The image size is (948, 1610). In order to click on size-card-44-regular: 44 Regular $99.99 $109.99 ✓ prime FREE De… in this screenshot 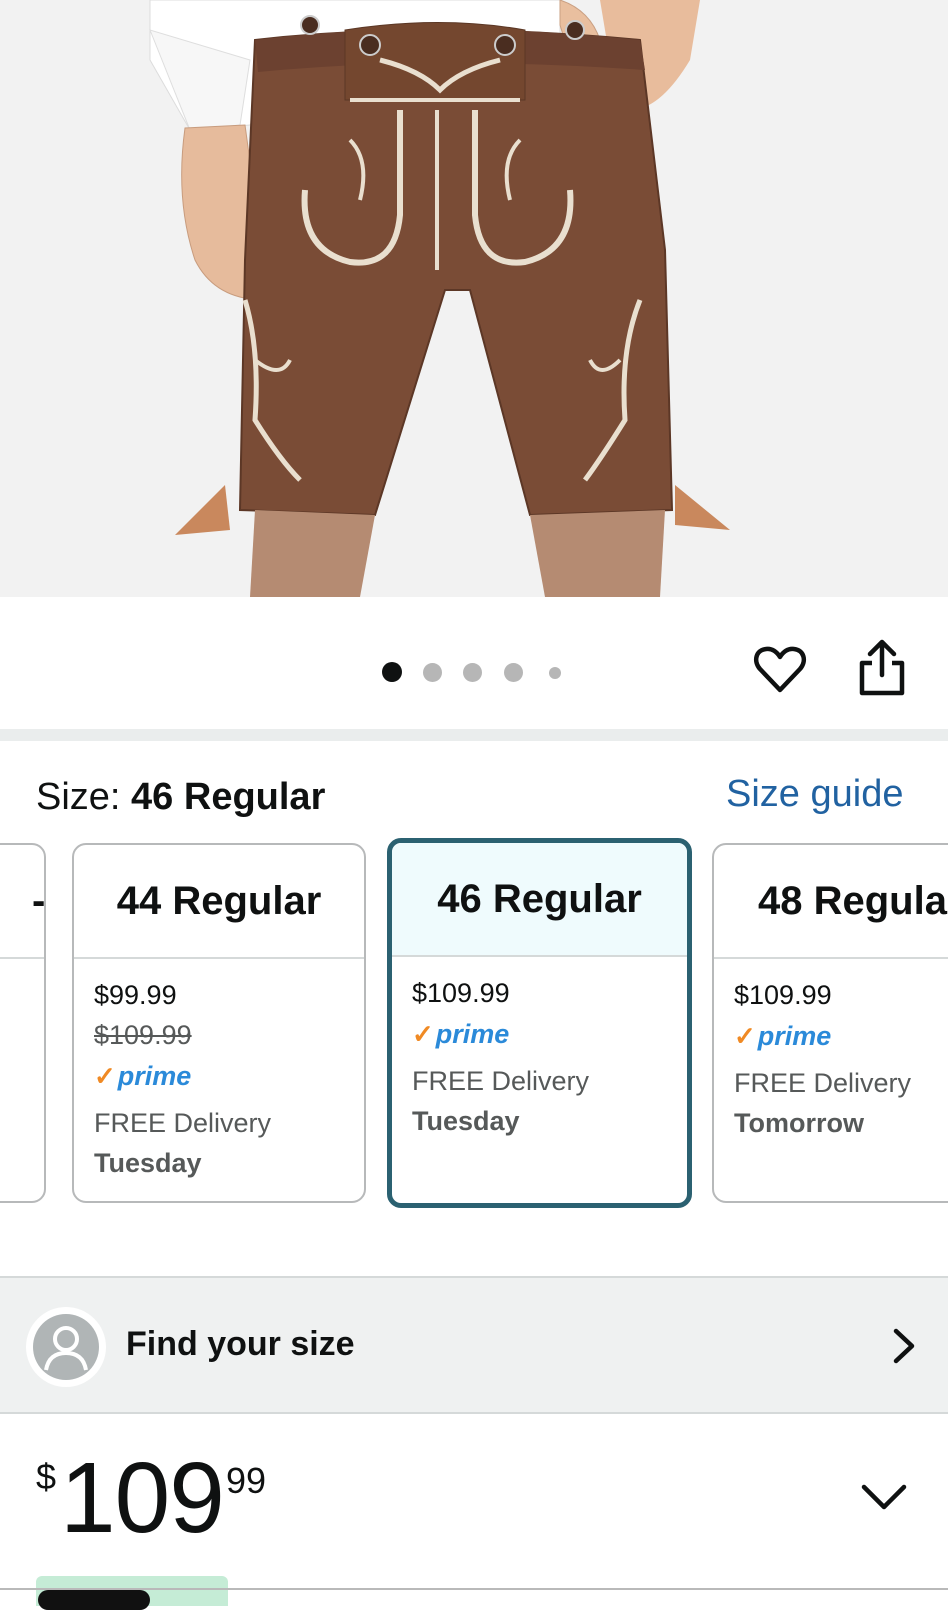, I will do `click(219, 1023)`.